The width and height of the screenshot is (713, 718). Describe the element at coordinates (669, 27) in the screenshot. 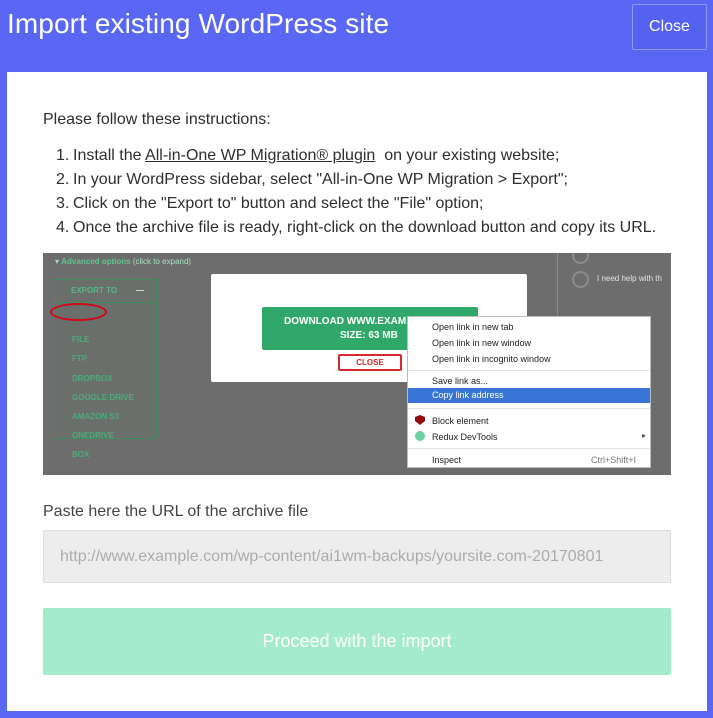

I see `close-button: Close` at that location.